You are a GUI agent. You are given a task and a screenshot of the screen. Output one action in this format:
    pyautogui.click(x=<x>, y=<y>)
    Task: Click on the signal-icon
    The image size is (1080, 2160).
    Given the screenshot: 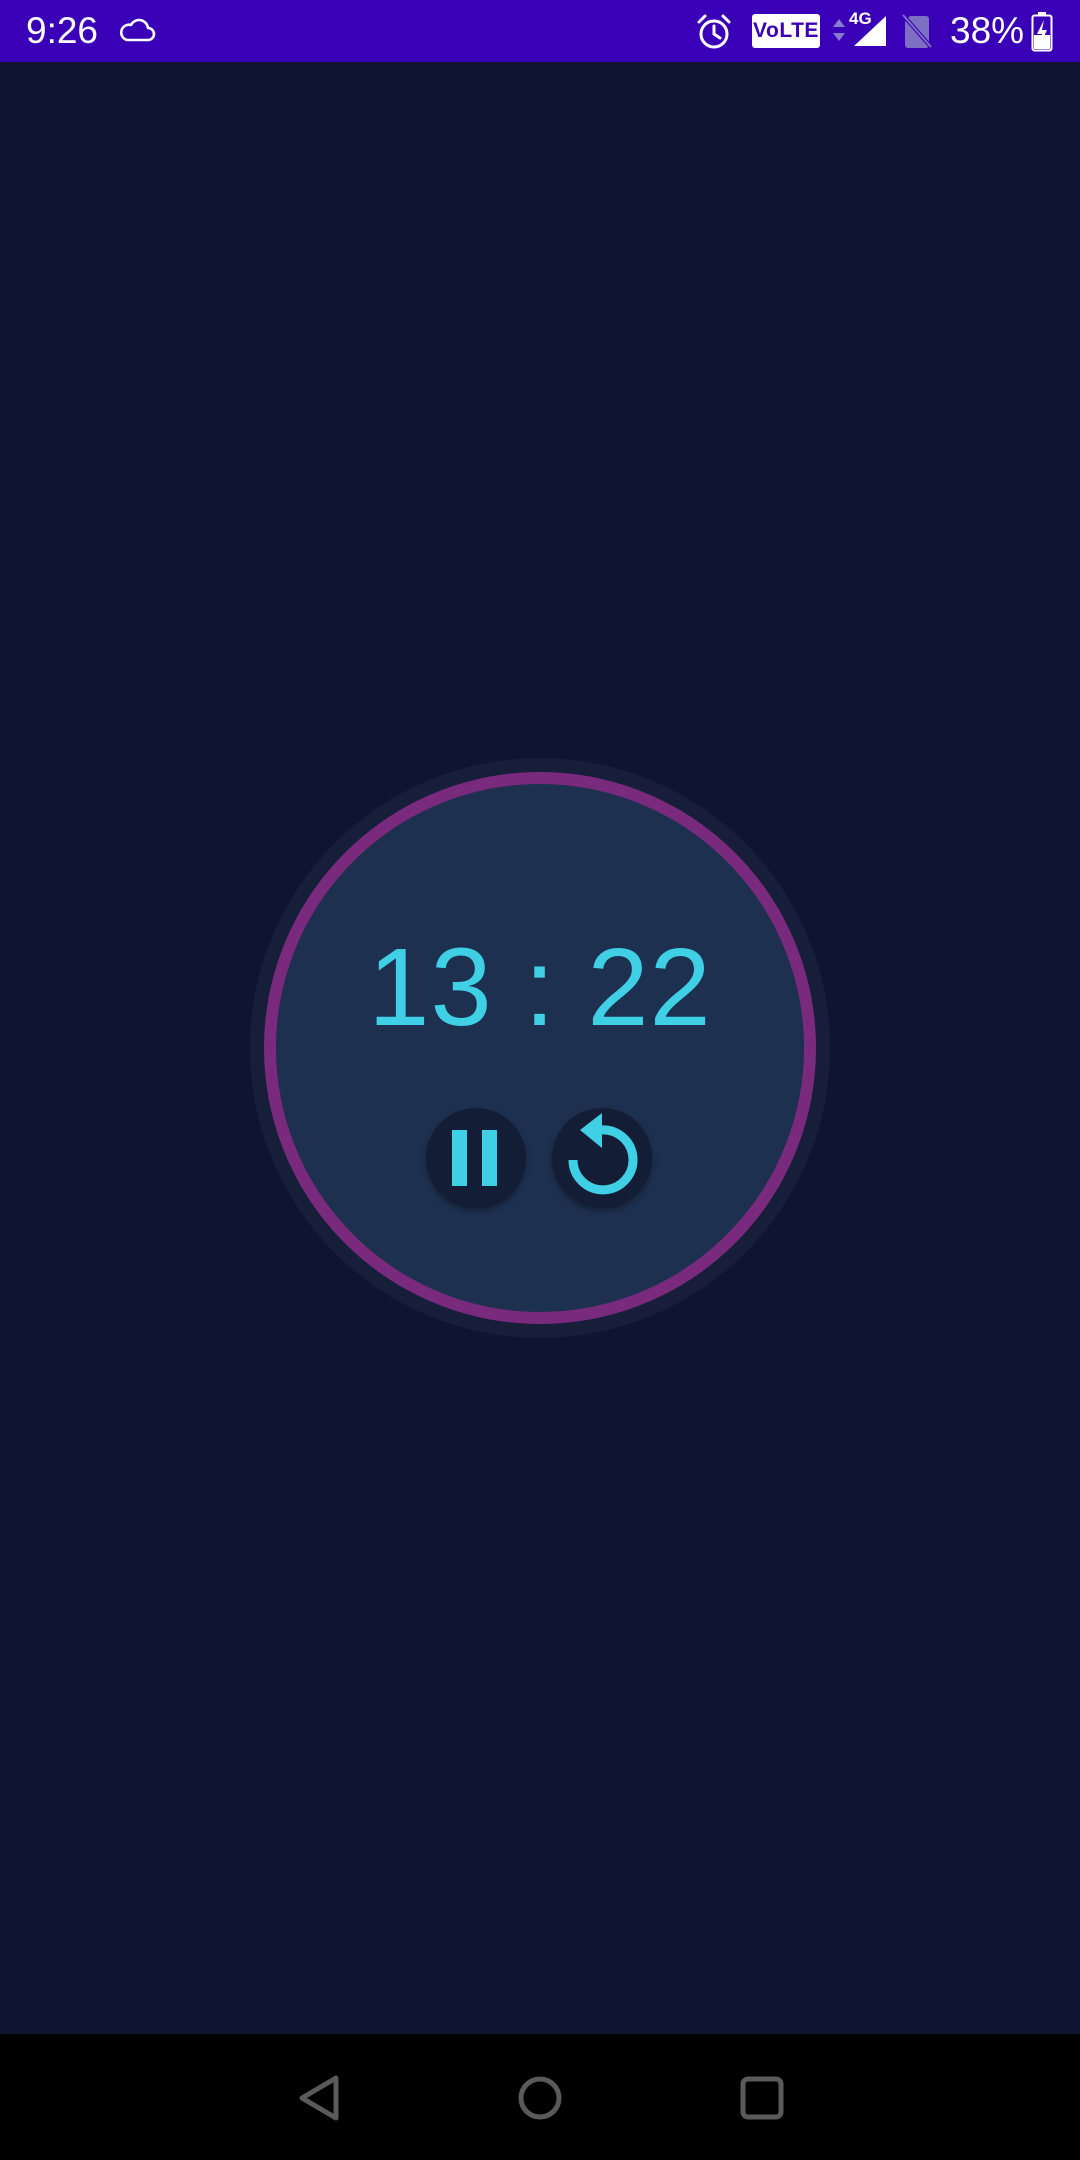 What is the action you would take?
    pyautogui.click(x=869, y=33)
    